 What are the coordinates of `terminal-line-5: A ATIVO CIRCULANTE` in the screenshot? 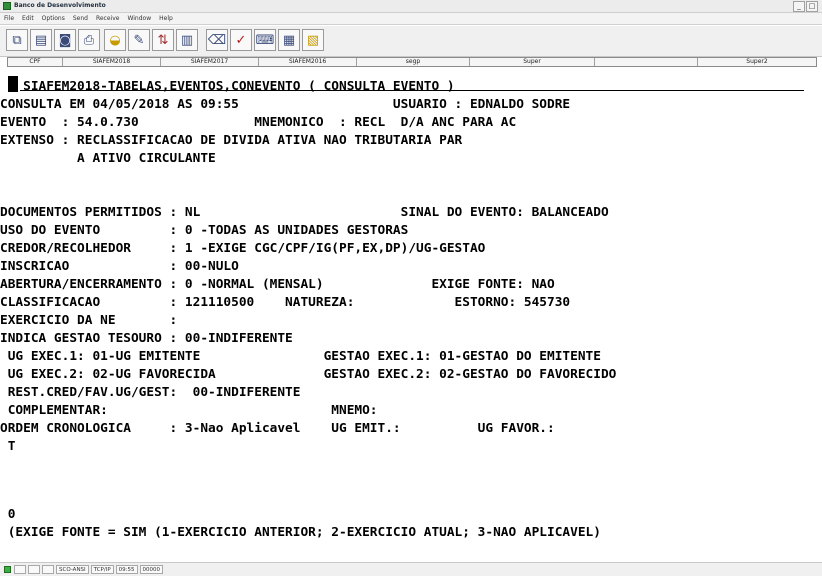 It's located at (108, 158).